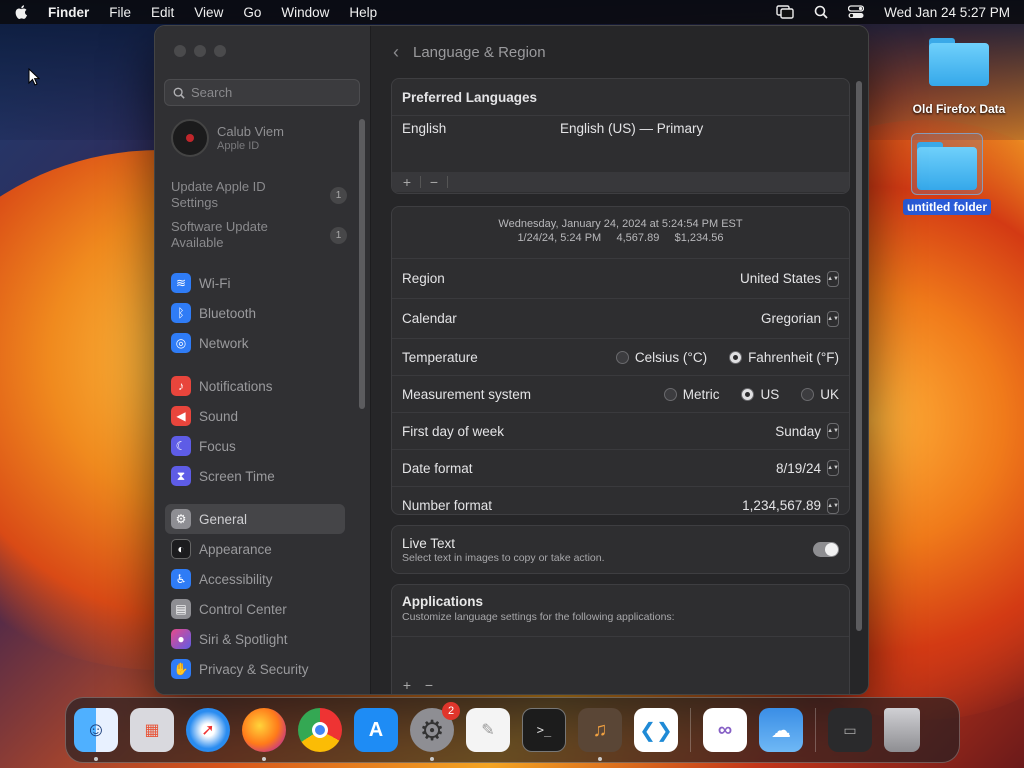 The image size is (1024, 768). I want to click on sidebar-item-label: Privacy & Security, so click(254, 669).